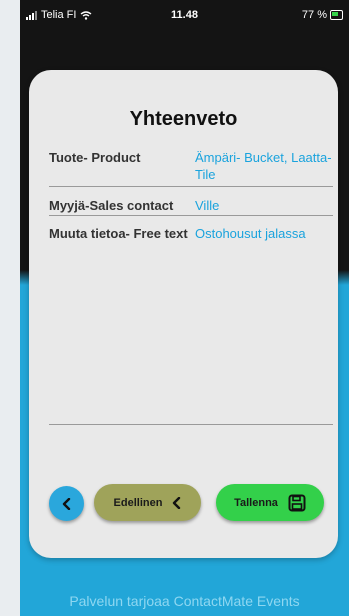 This screenshot has height=616, width=349. What do you see at coordinates (183, 119) in the screenshot?
I see `page-title: Yhteenveto` at bounding box center [183, 119].